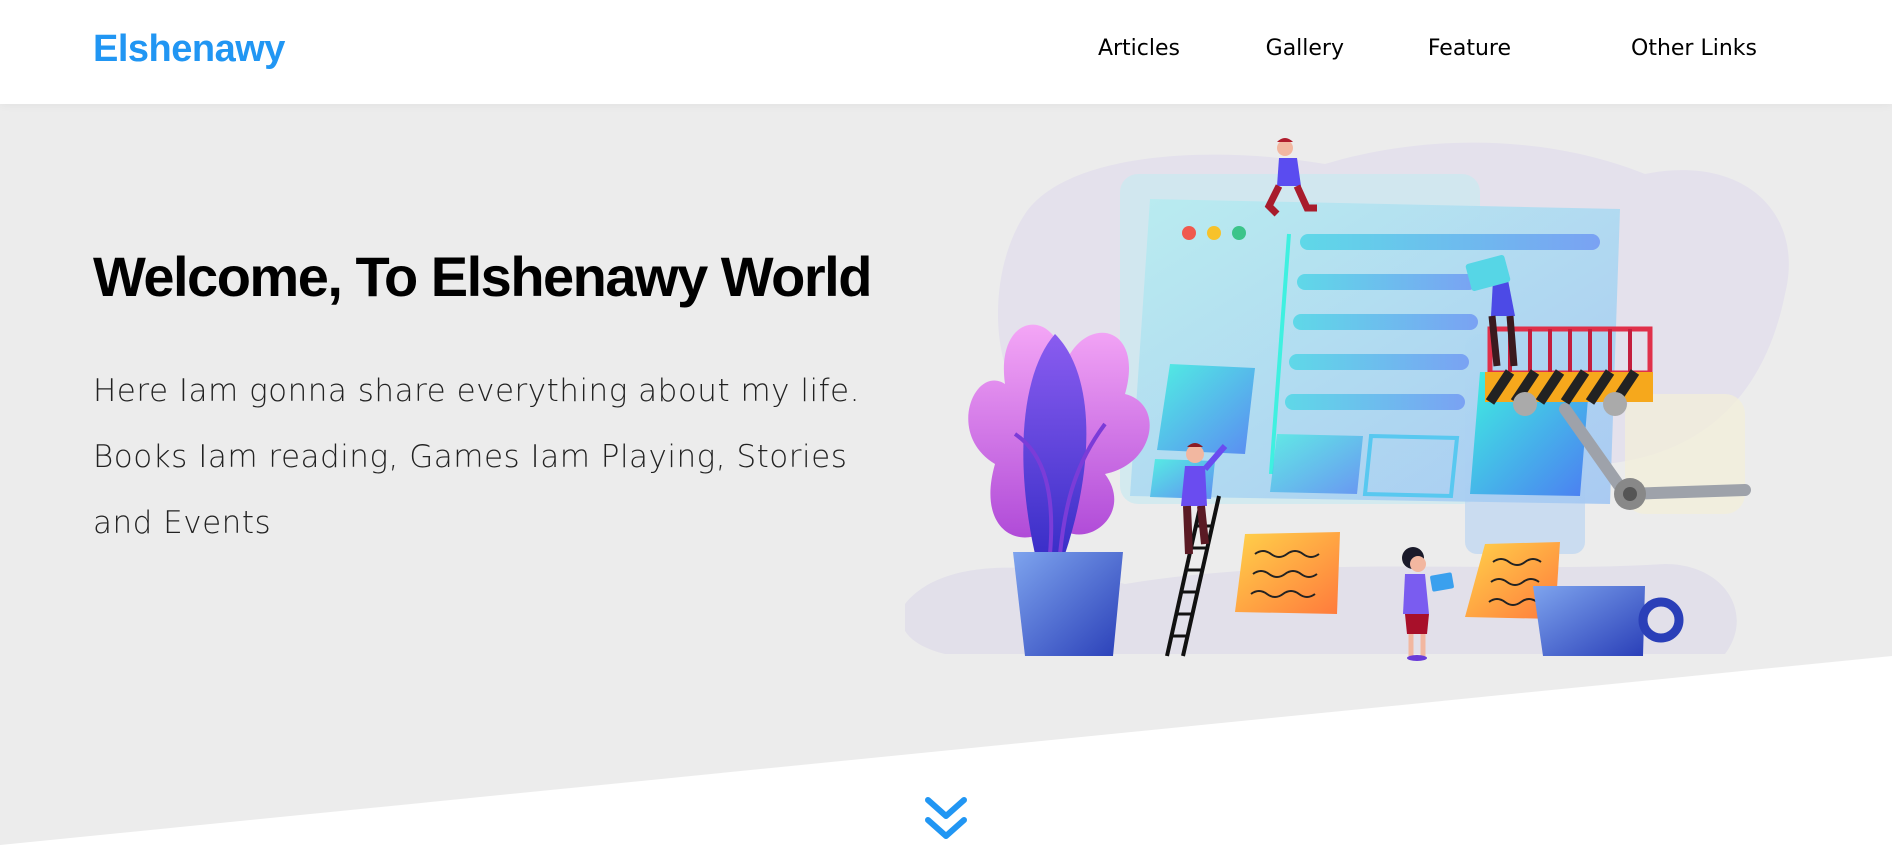 The width and height of the screenshot is (1892, 845). Describe the element at coordinates (1694, 48) in the screenshot. I see `nav-link-other-links: Other Links` at that location.